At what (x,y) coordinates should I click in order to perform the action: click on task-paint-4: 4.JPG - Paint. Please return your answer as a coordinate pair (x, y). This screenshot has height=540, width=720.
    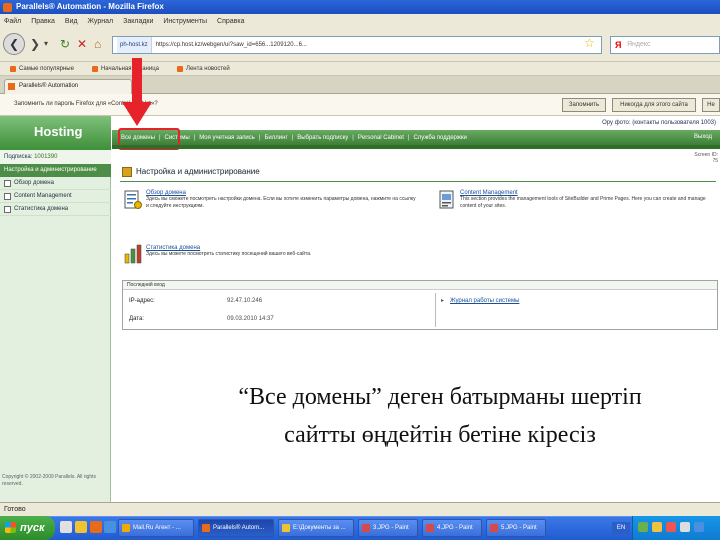
    Looking at the image, I should click on (452, 528).